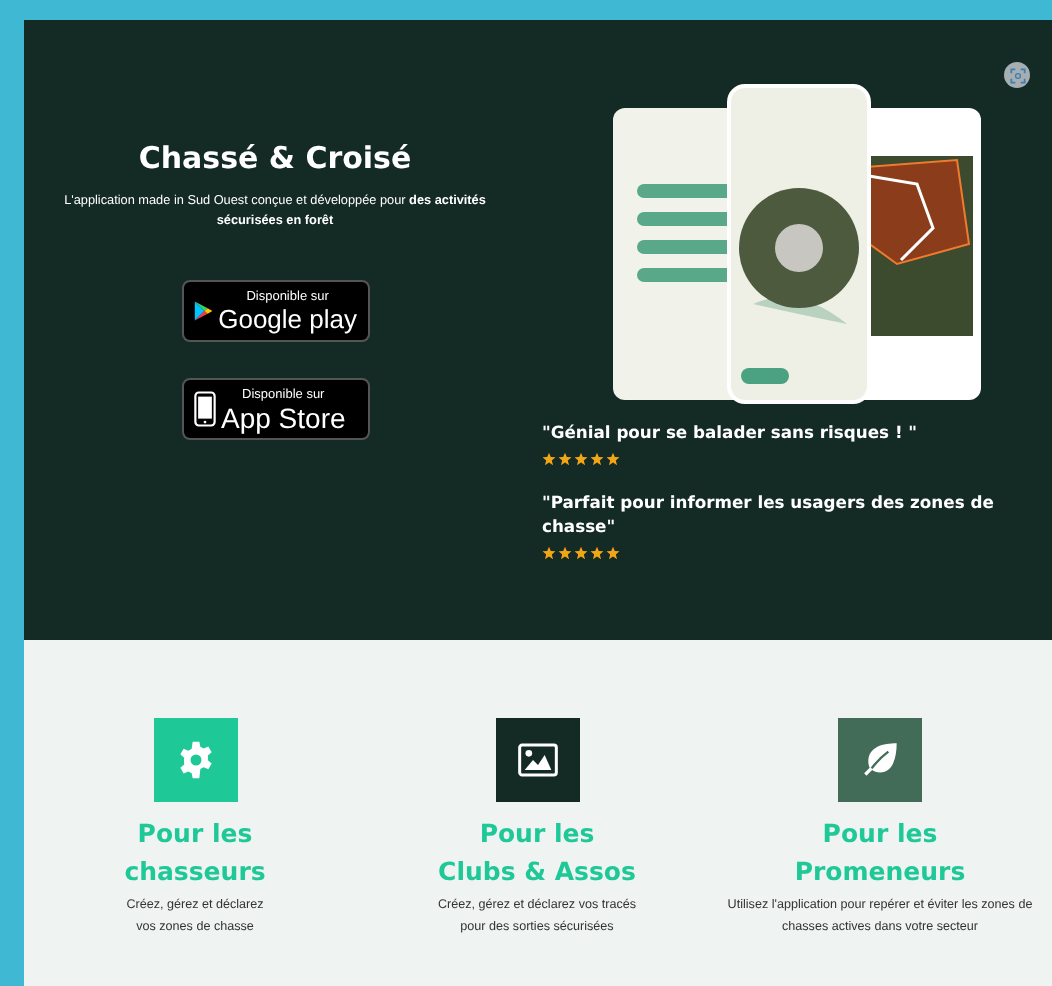  I want to click on review-quote: "Génial pour se balader sans risques ! ", so click(731, 432).